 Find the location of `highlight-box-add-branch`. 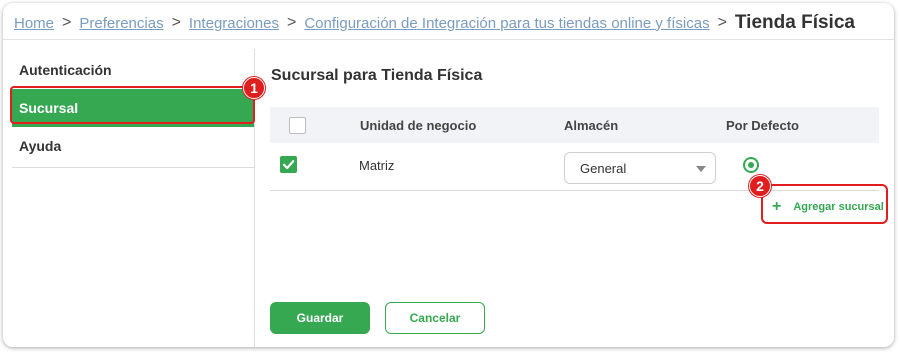

highlight-box-add-branch is located at coordinates (824, 204).